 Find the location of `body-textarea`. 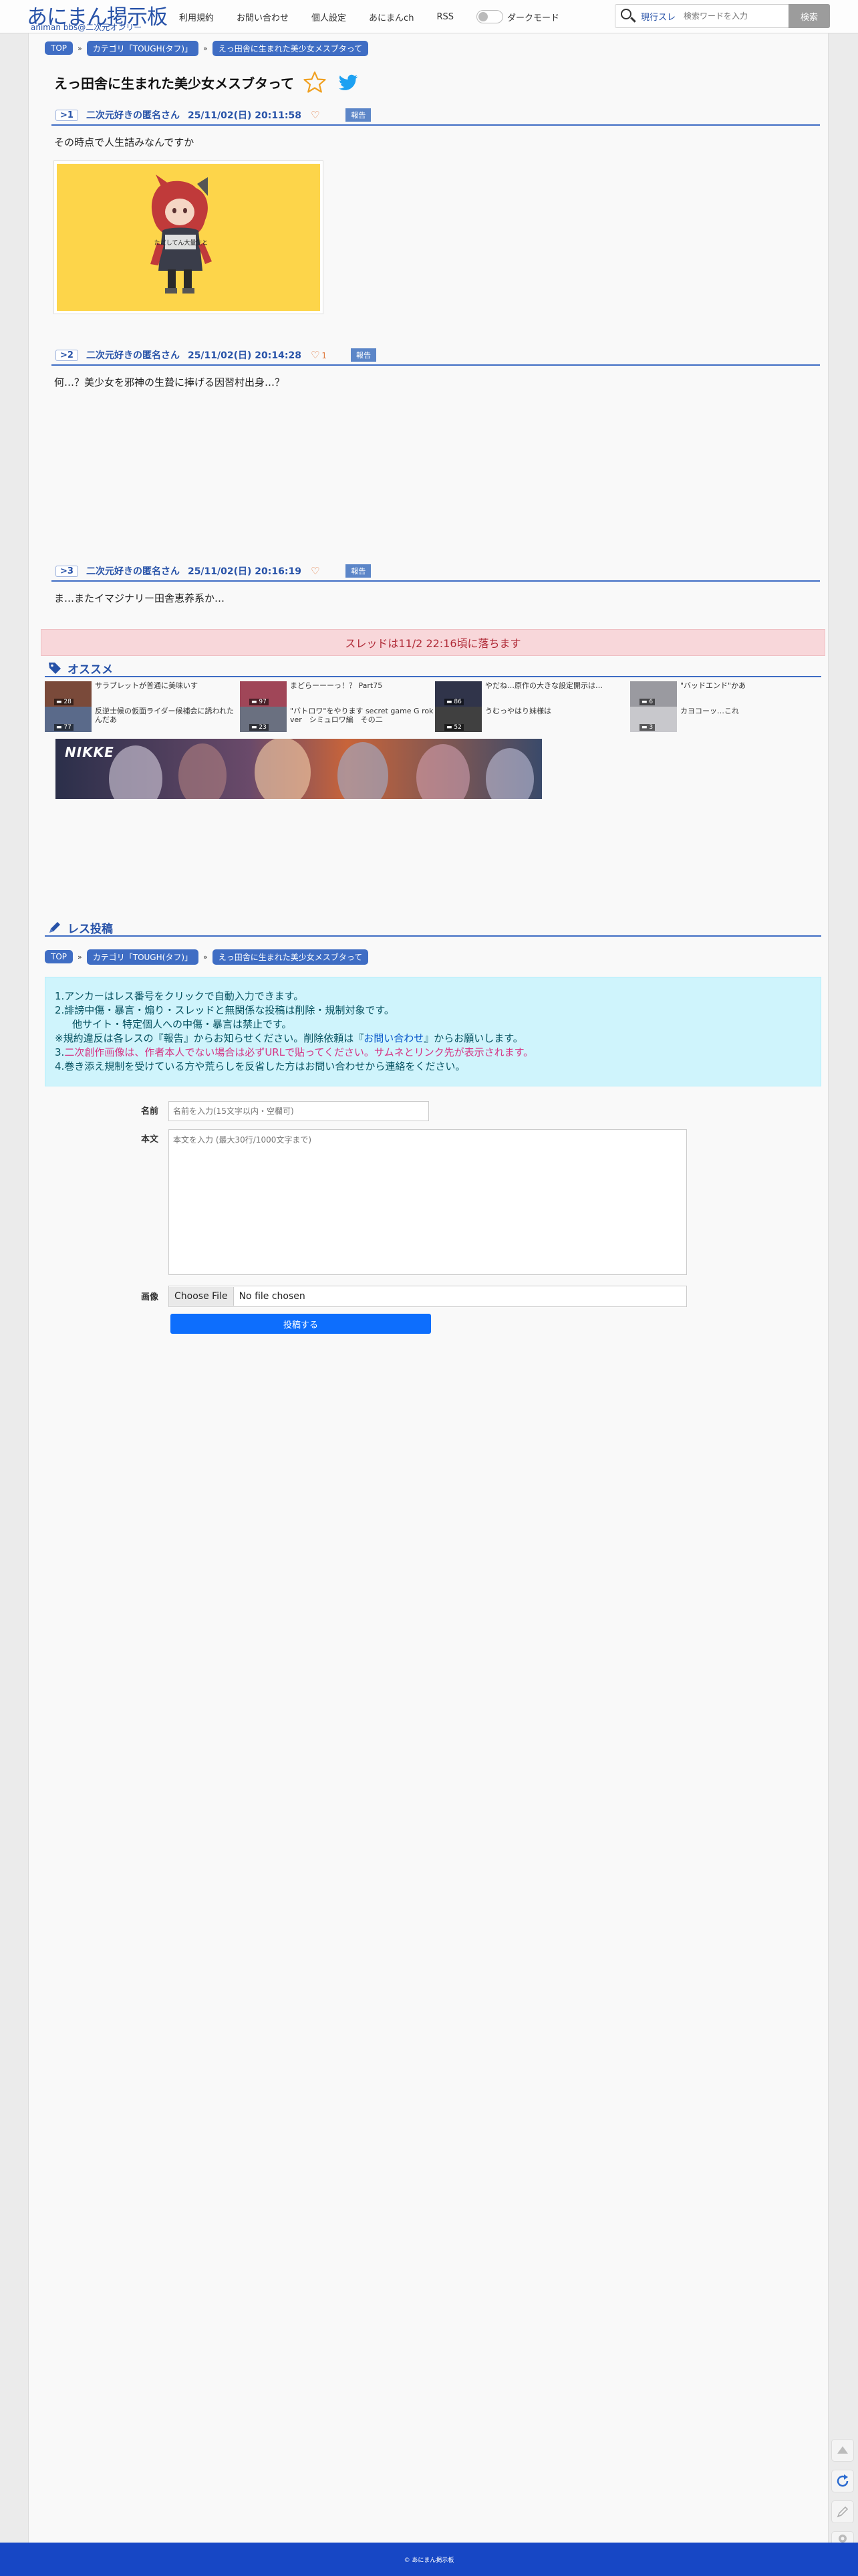

body-textarea is located at coordinates (427, 1202).